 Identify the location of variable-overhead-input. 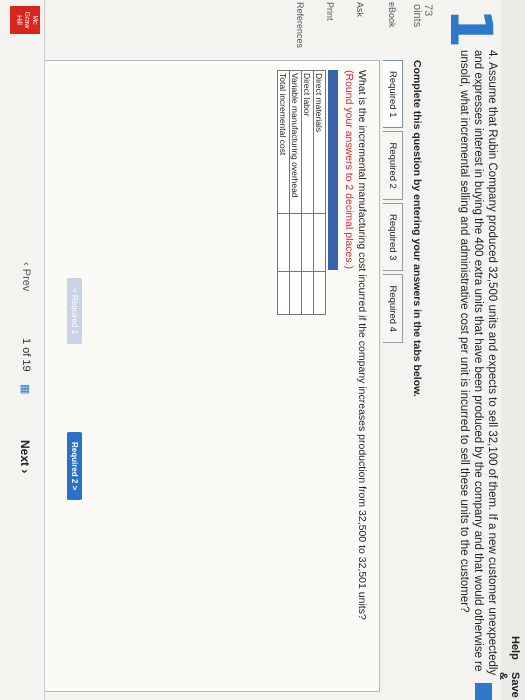
(295, 242).